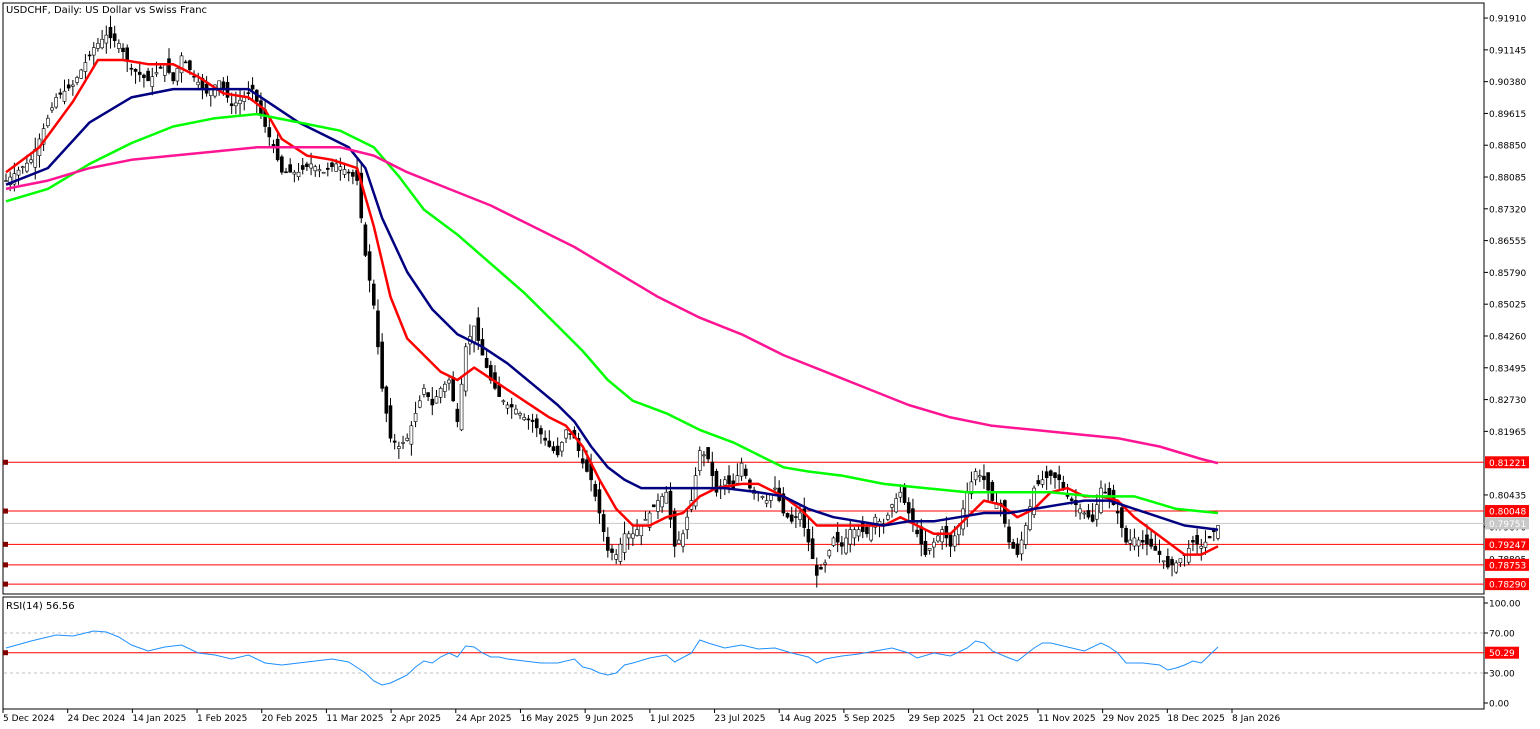 Image resolution: width=1540 pixels, height=729 pixels. I want to click on date-tick-label: 8 Jan 2026, so click(1256, 719).